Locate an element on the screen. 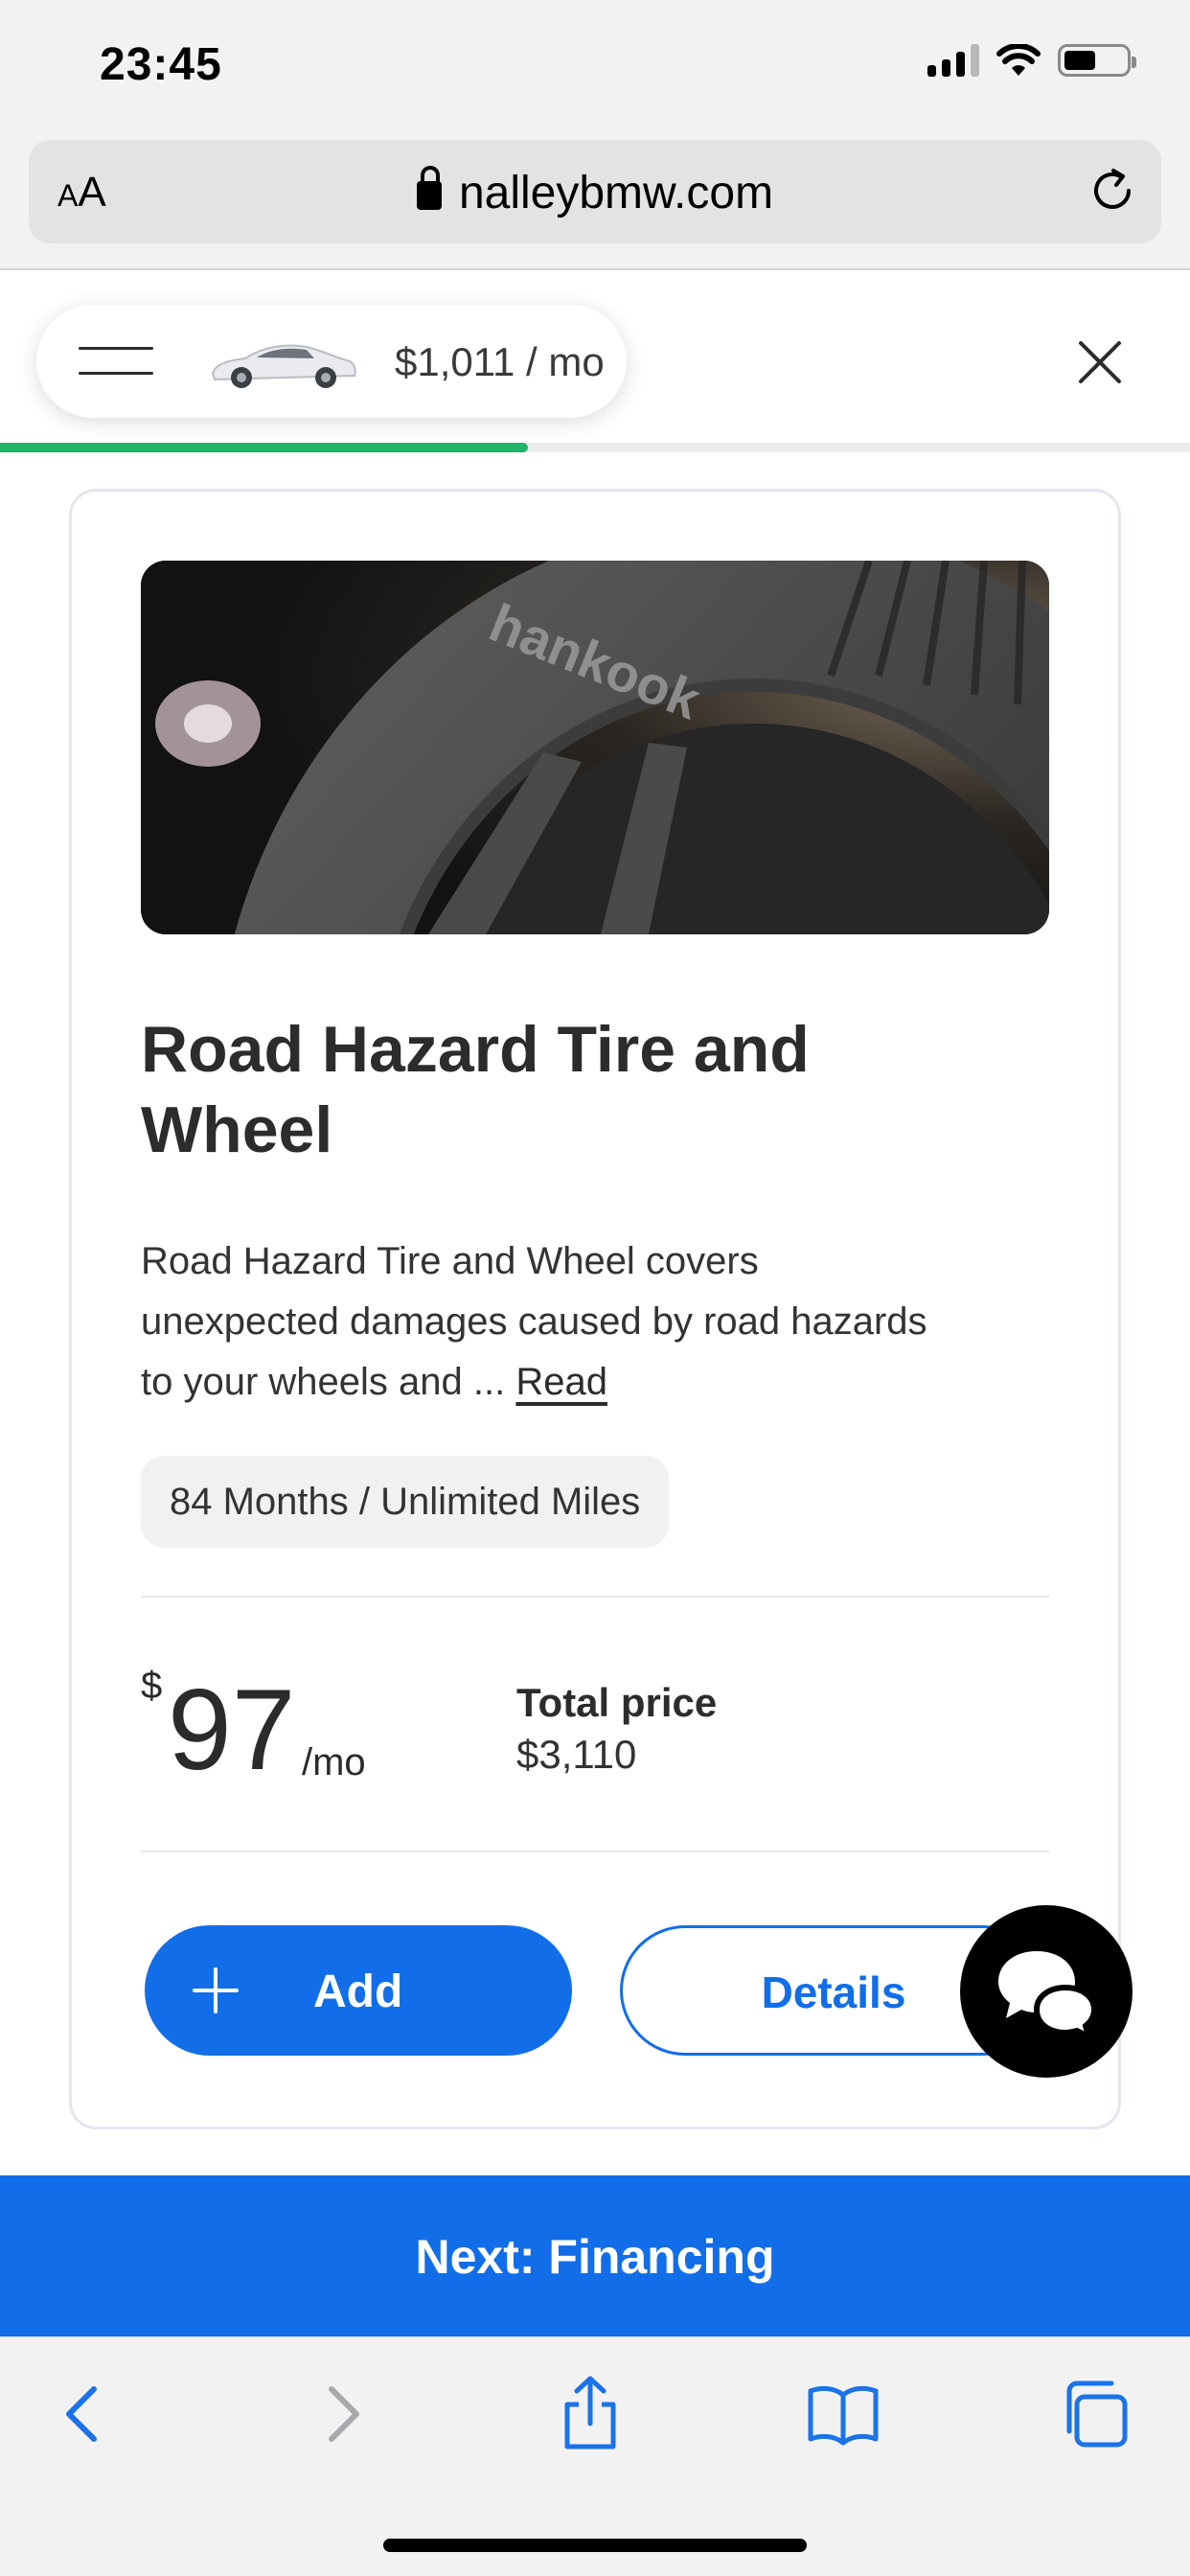 The height and width of the screenshot is (2576, 1190). reload-icon is located at coordinates (1112, 190).